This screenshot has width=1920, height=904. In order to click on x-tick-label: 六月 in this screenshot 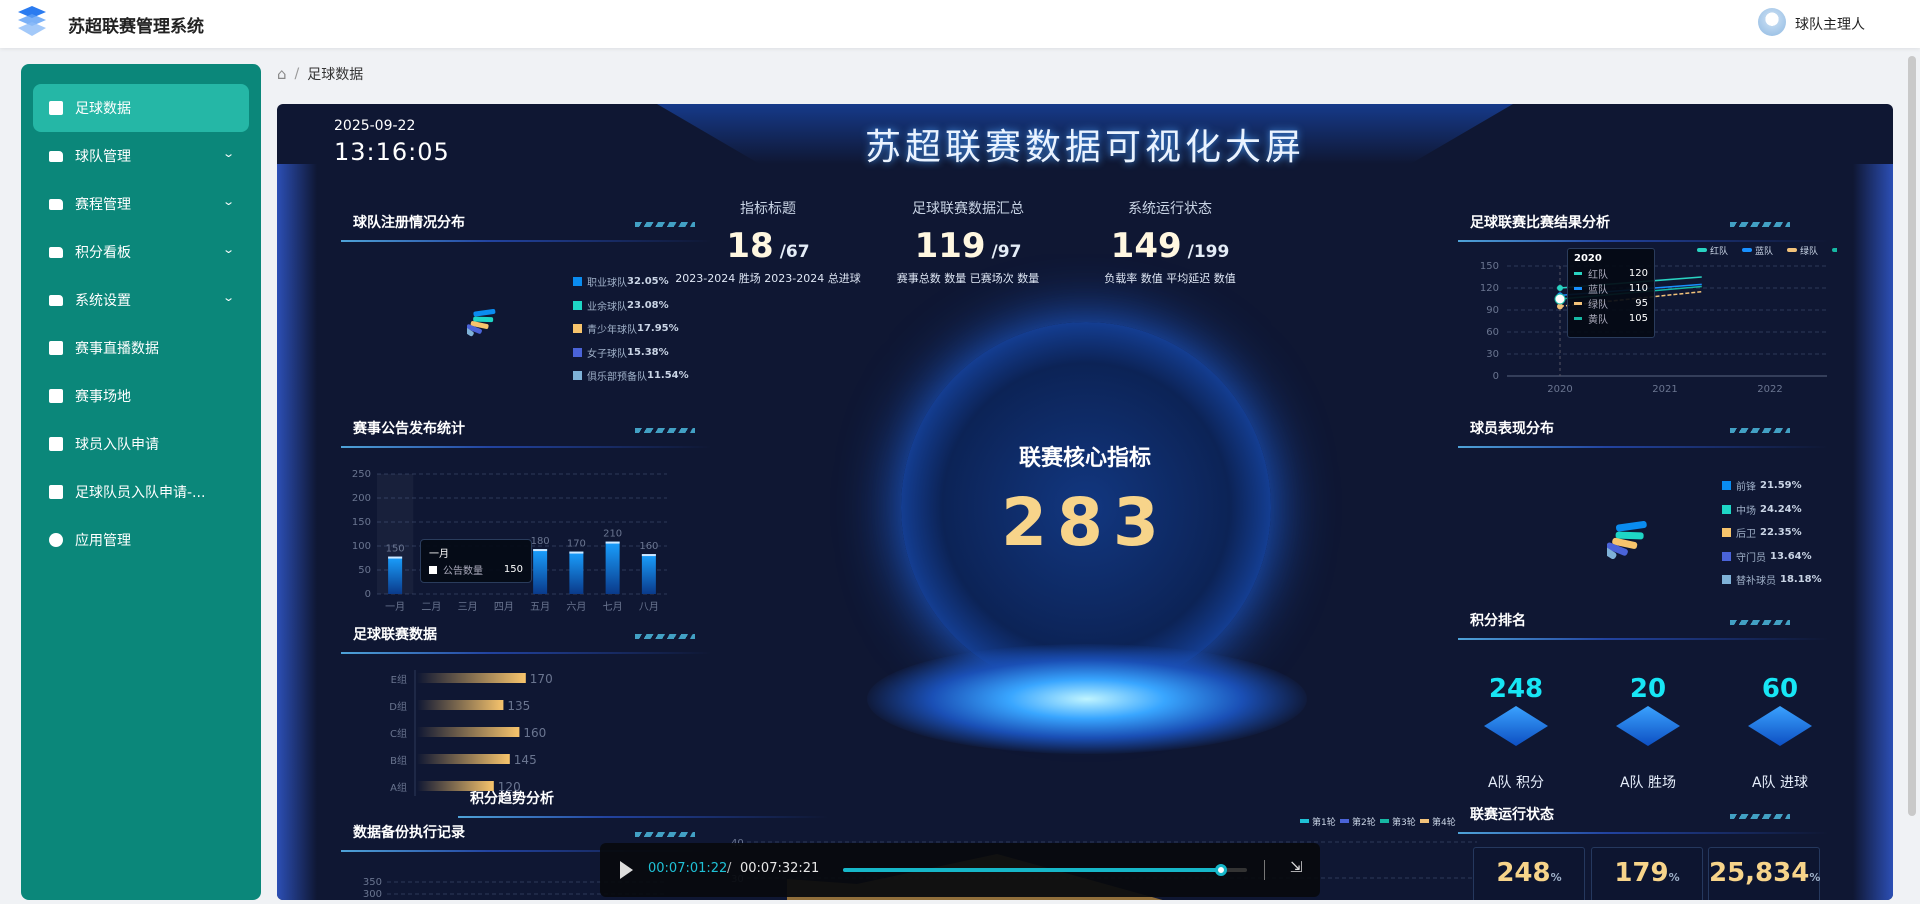, I will do `click(576, 607)`.